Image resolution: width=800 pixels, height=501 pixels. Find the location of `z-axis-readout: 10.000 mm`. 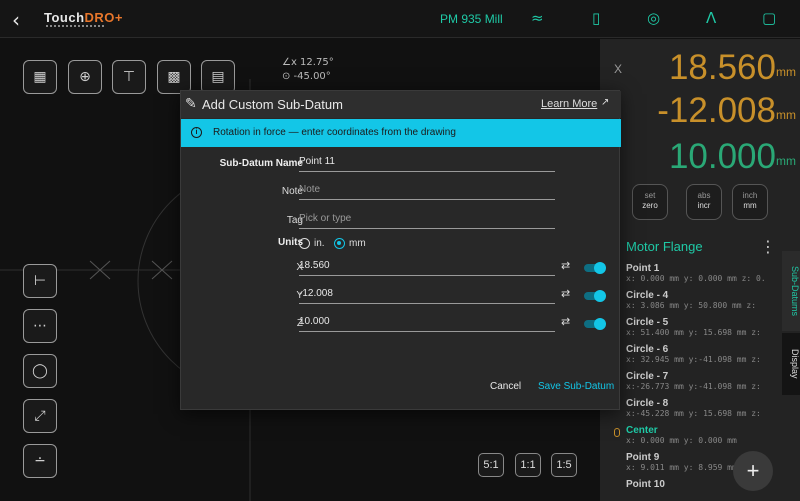

z-axis-readout: 10.000 mm is located at coordinates (700, 157).